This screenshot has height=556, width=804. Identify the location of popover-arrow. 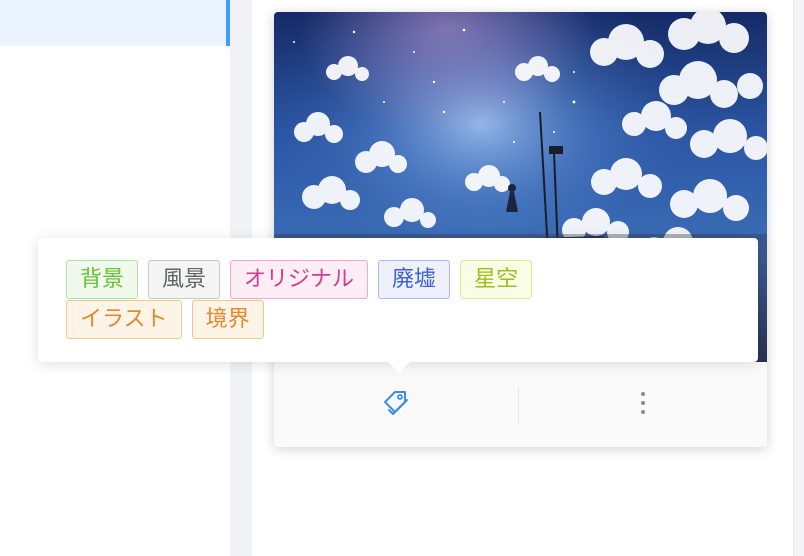
(399, 367).